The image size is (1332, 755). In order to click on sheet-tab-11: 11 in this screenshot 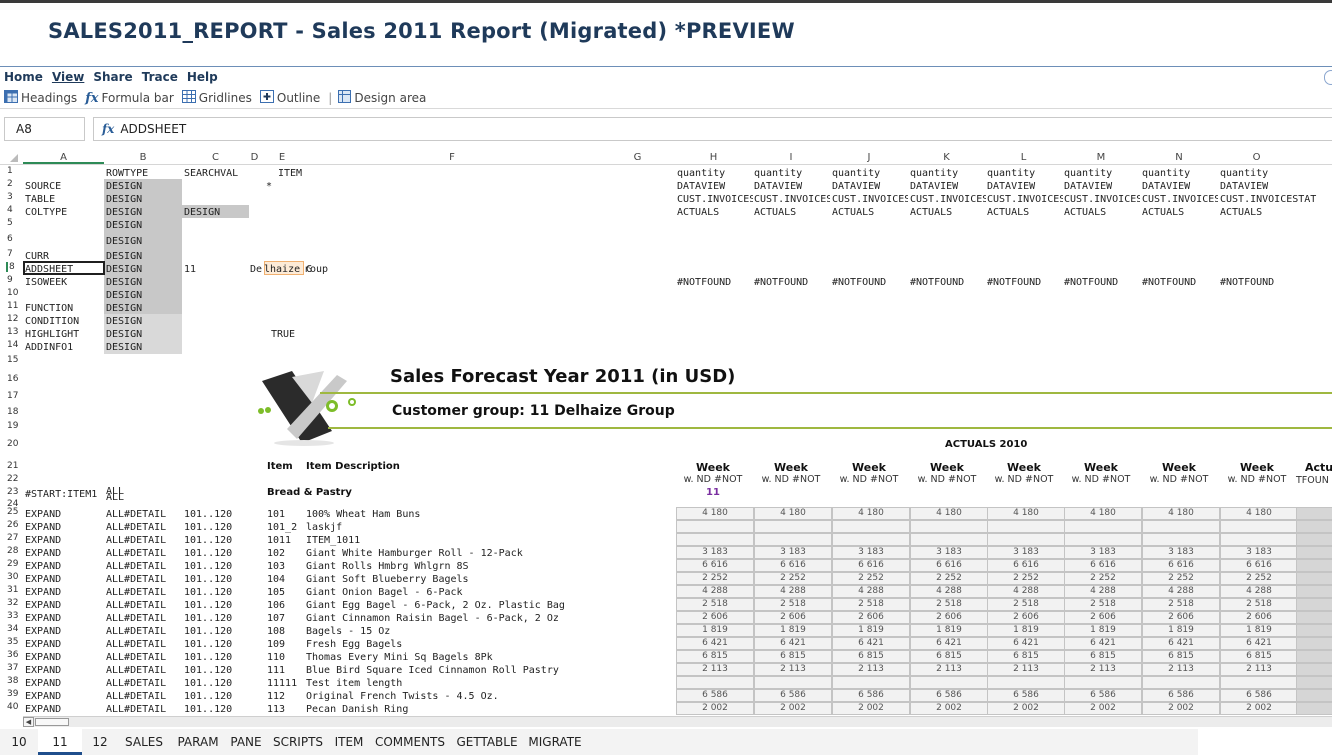, I will do `click(60, 742)`.